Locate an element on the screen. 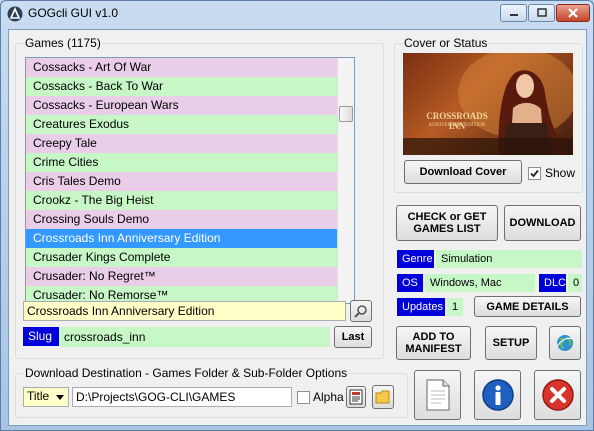 This screenshot has height=431, width=594. checkmark-icon is located at coordinates (534, 173).